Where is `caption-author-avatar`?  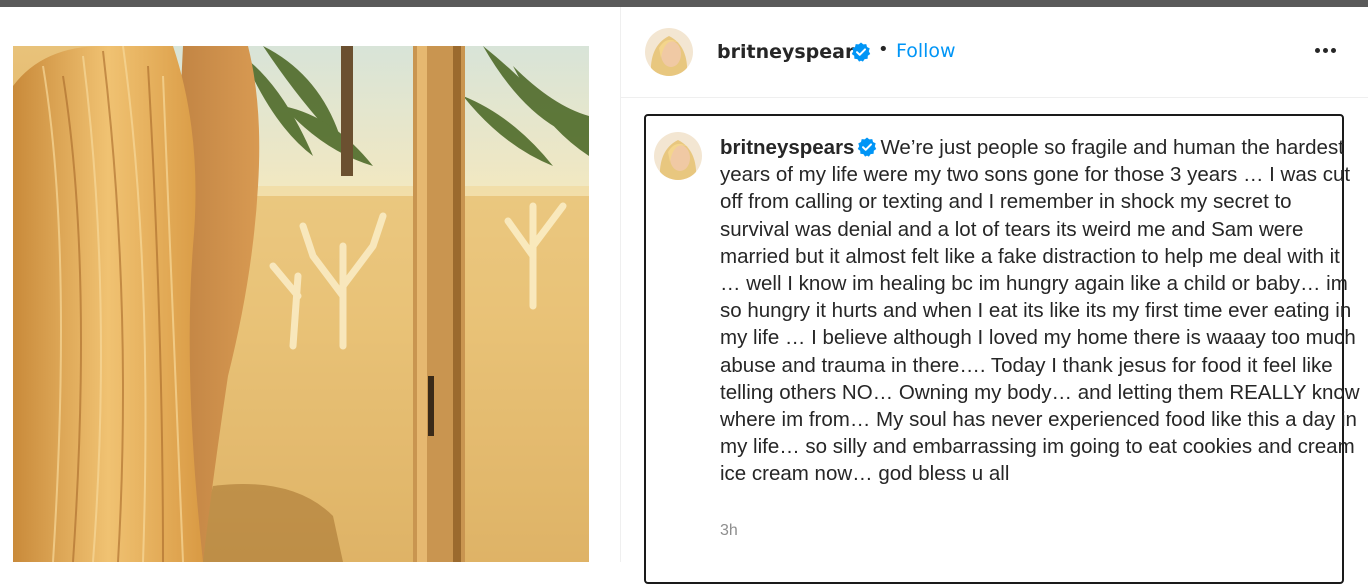
caption-author-avatar is located at coordinates (678, 156).